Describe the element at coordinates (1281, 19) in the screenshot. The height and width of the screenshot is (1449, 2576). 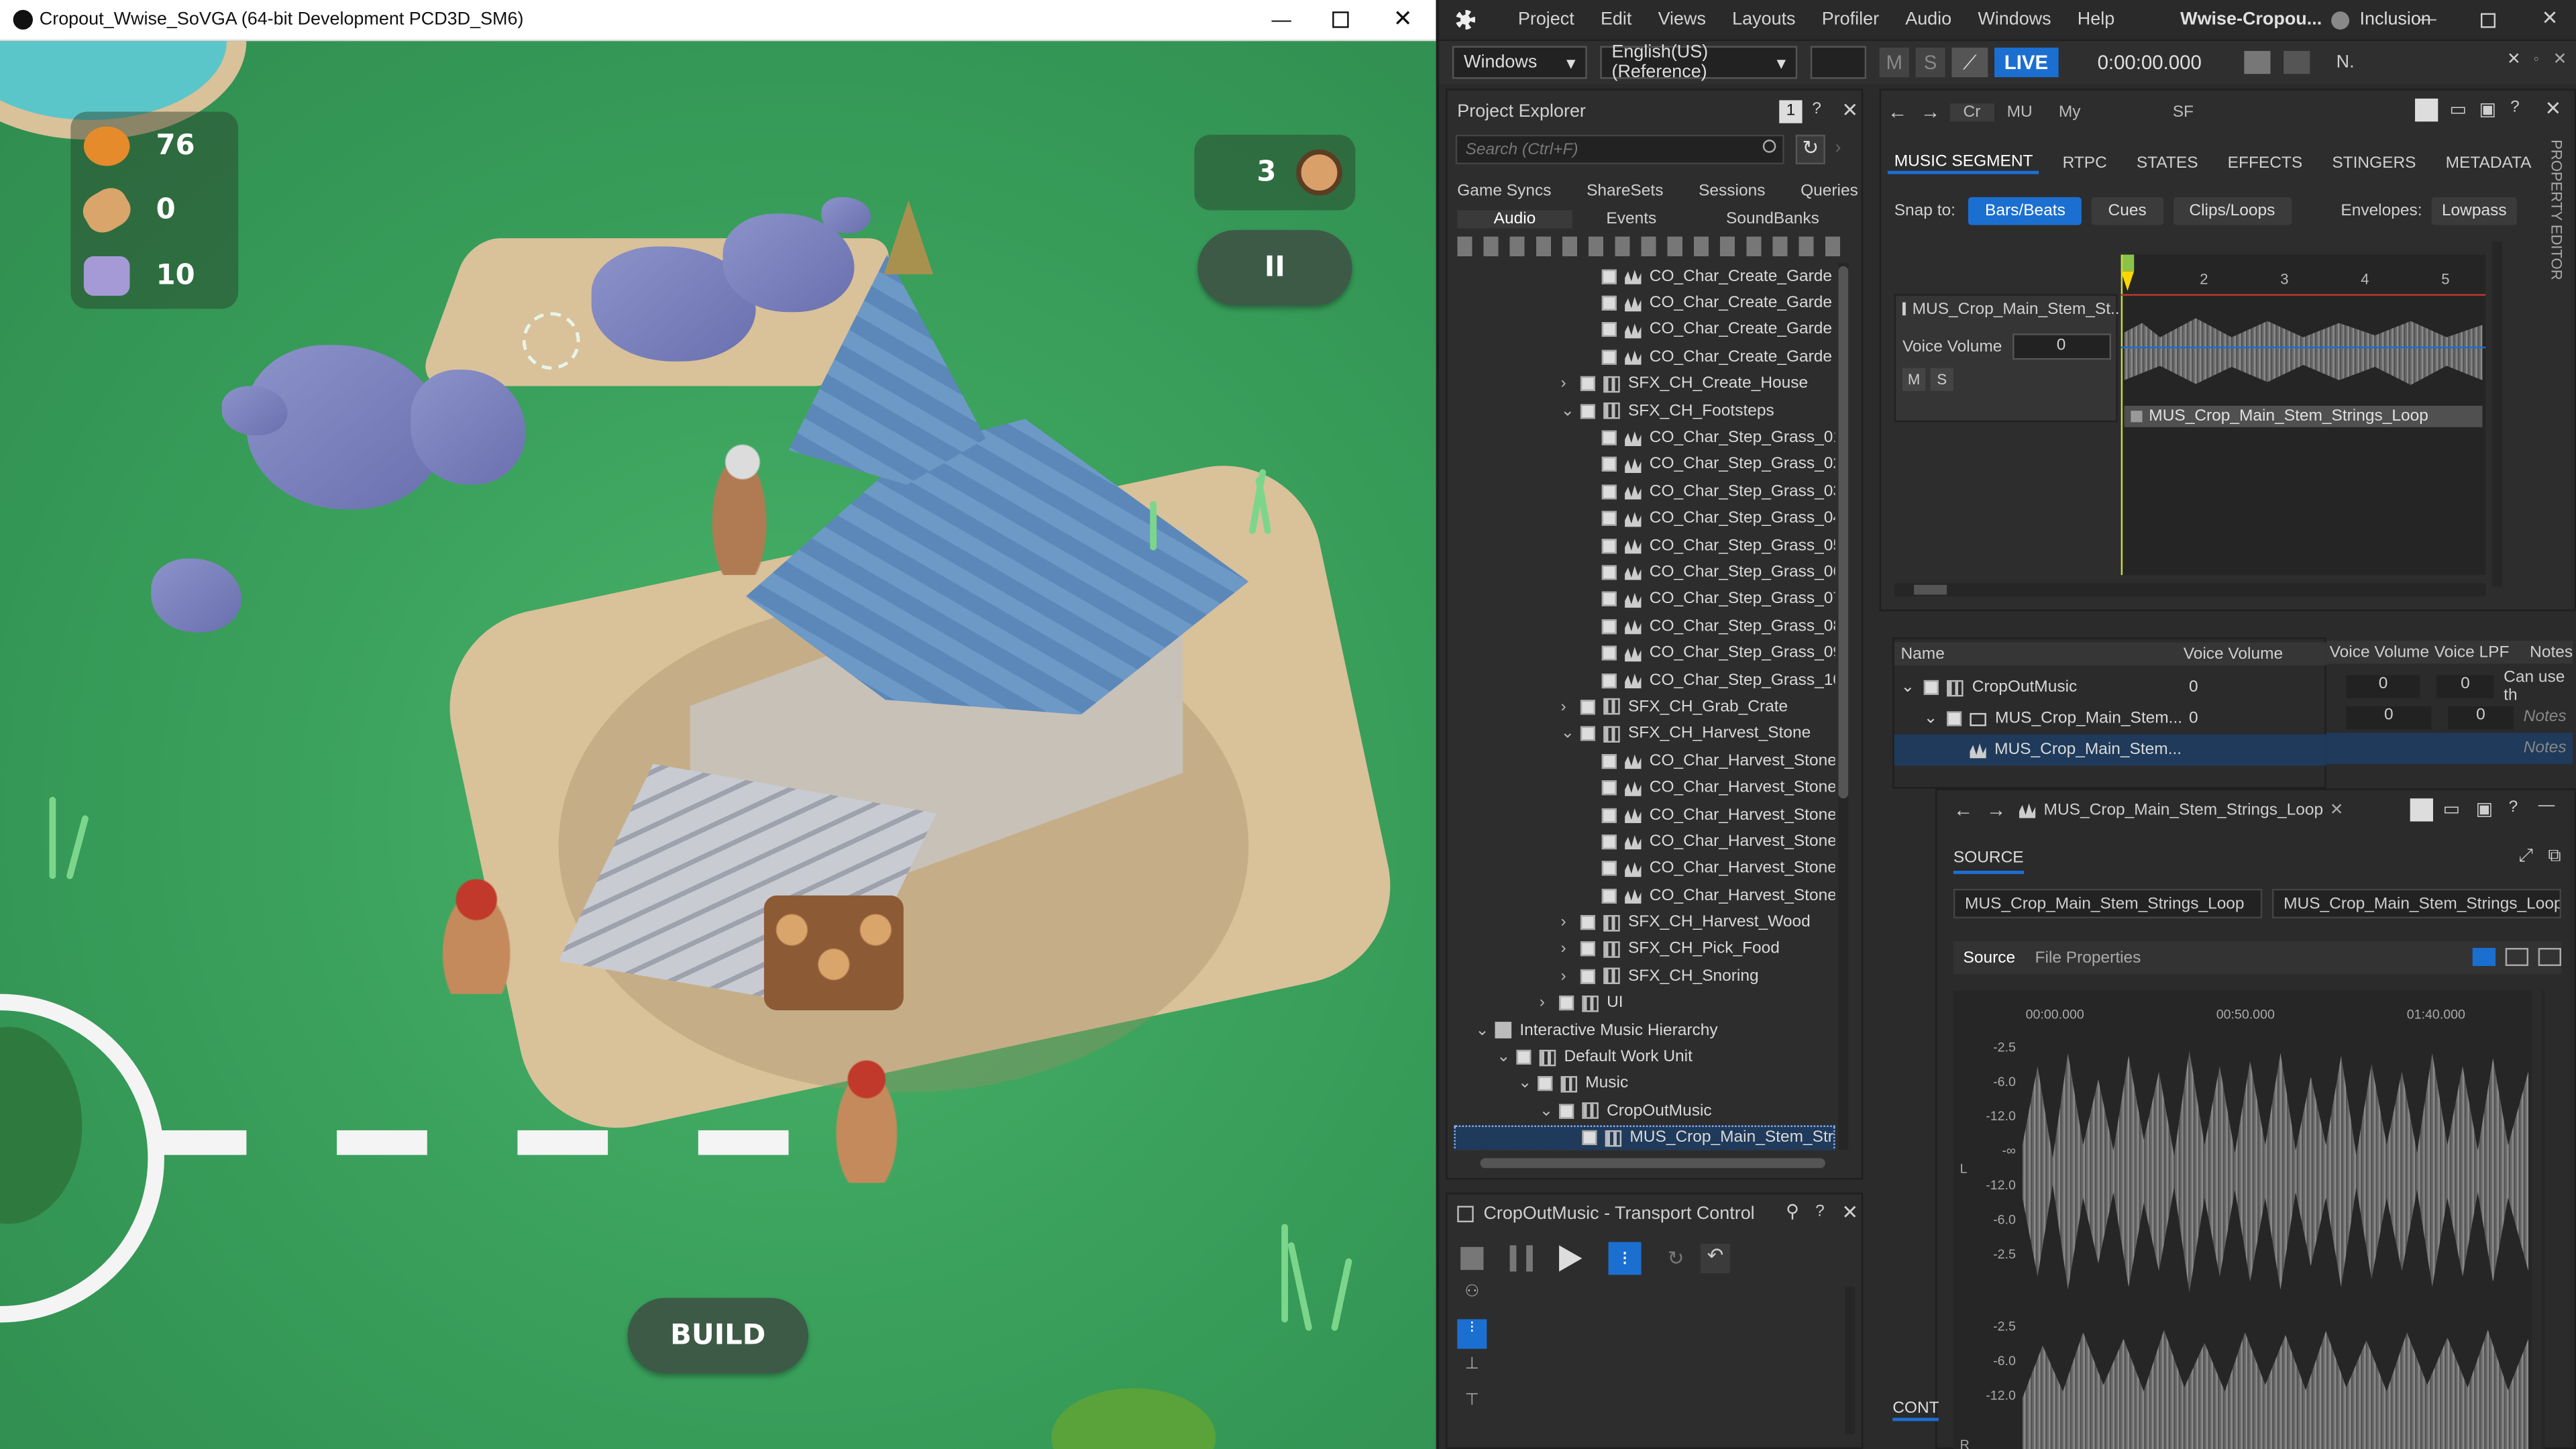
I see `minimize-button: —` at that location.